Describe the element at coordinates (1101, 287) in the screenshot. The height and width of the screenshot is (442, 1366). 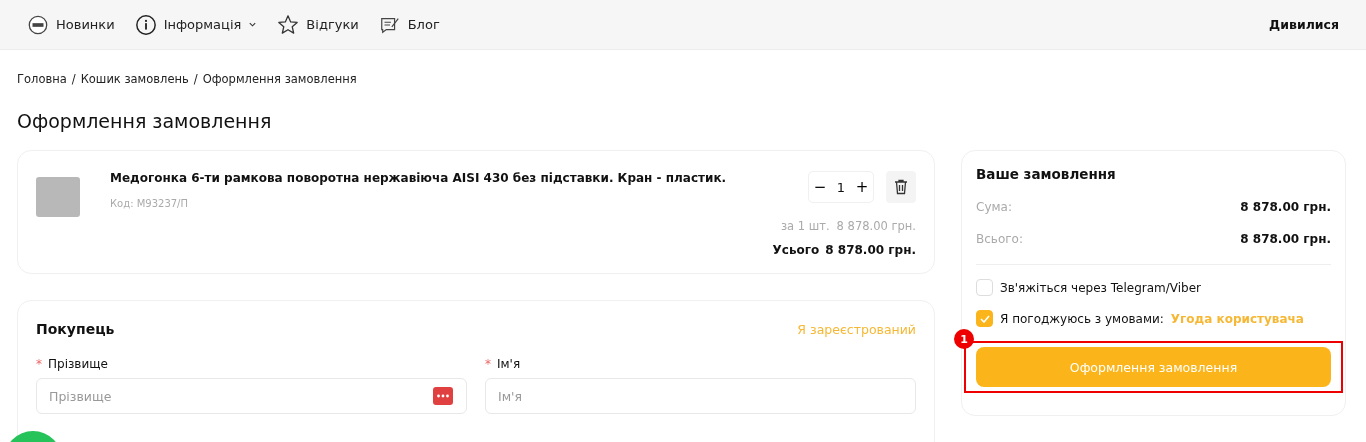
I see `checkbox-label: Зв'яжіться через Telegram/Viber` at that location.